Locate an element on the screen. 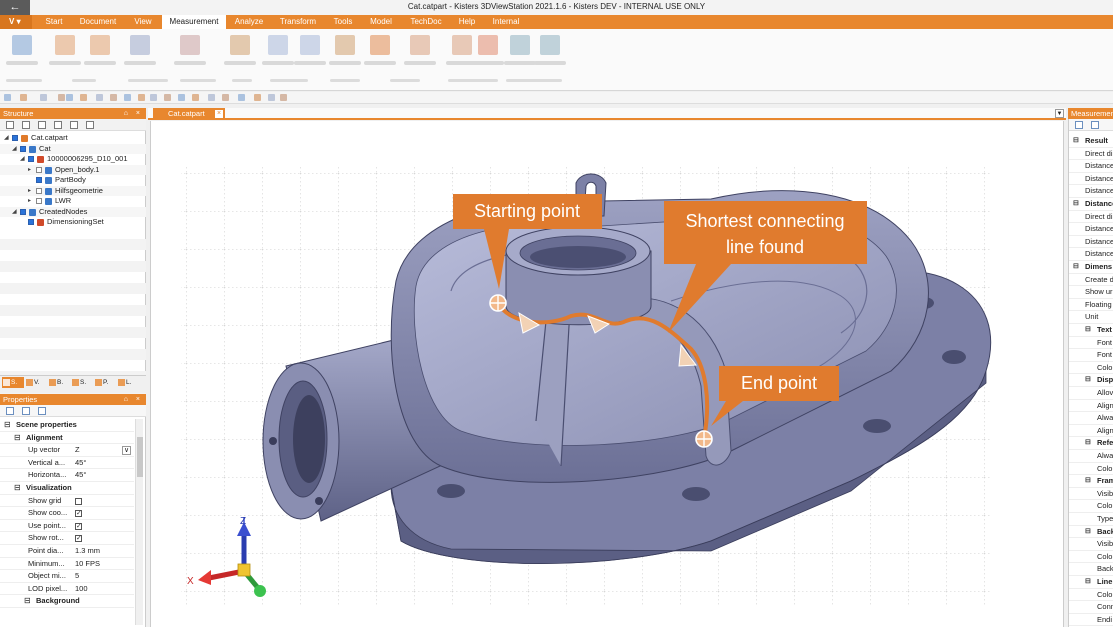 The width and height of the screenshot is (1113, 627). tree-node: DimensioningSet is located at coordinates (73, 222).